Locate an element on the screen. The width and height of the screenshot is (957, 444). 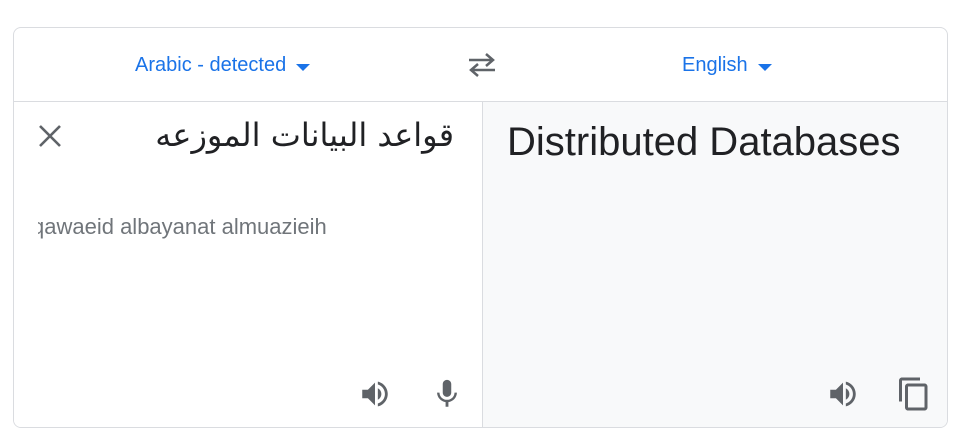
copy-translation-button is located at coordinates (914, 394).